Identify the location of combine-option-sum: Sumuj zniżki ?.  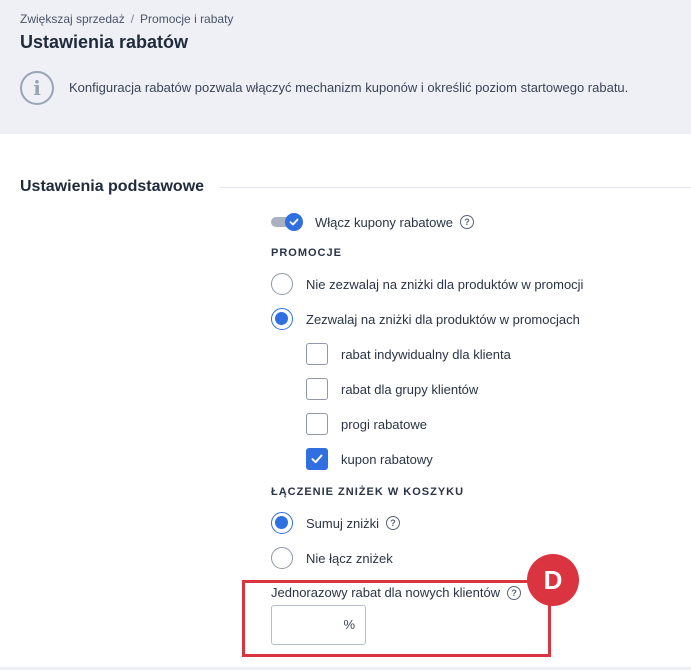
(335, 523).